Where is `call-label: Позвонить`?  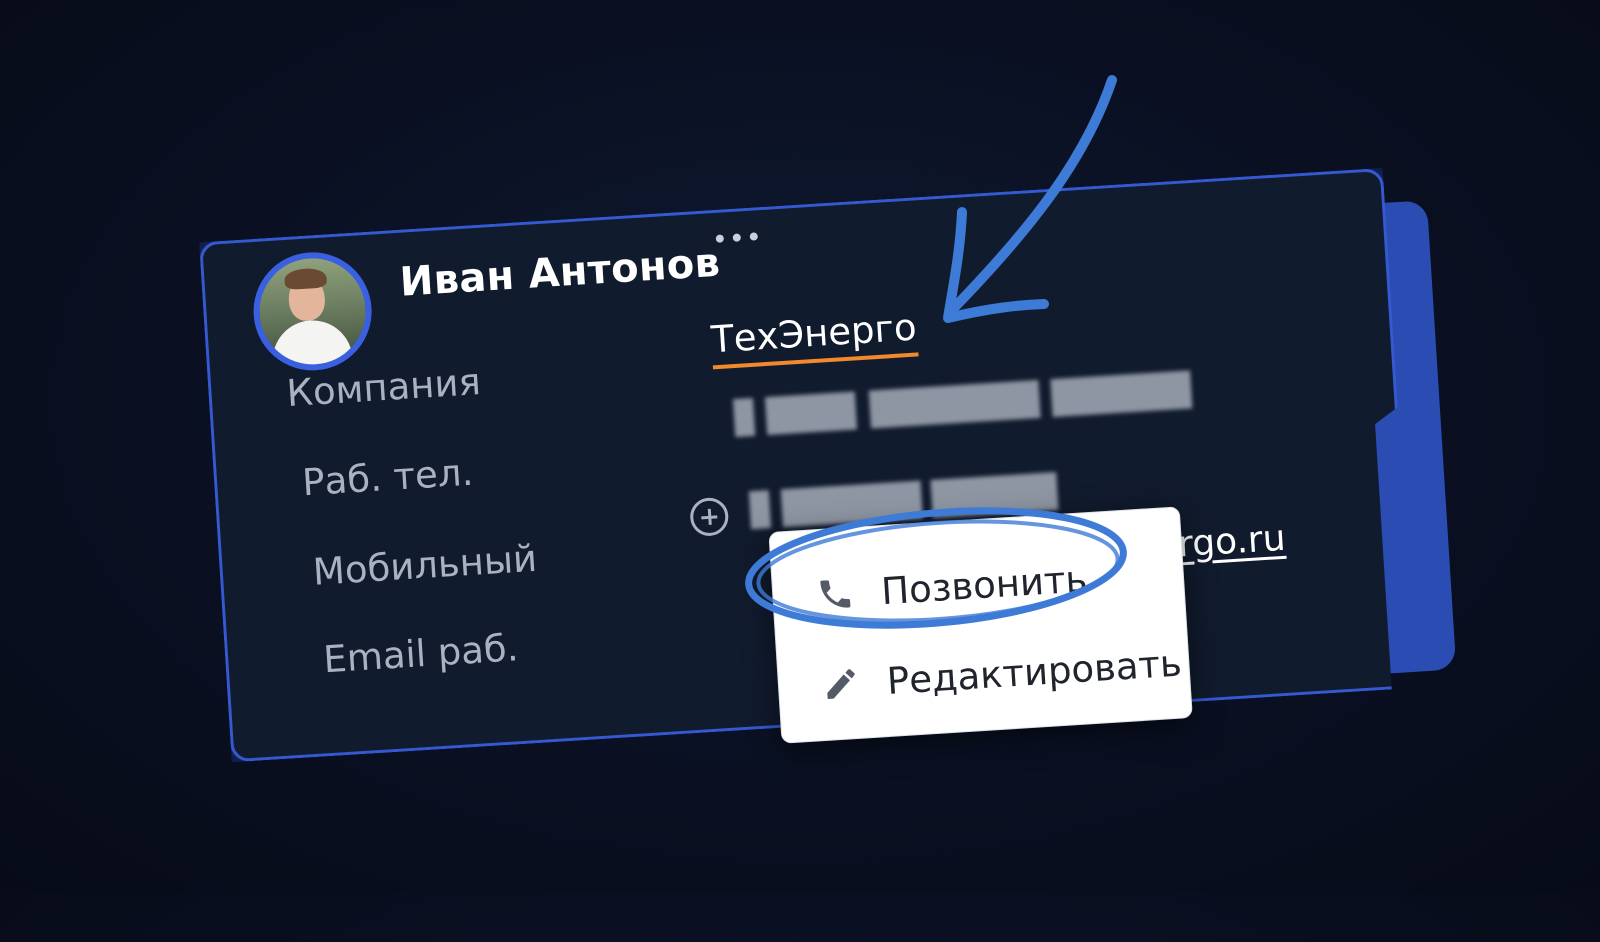 call-label: Позвонить is located at coordinates (984, 584).